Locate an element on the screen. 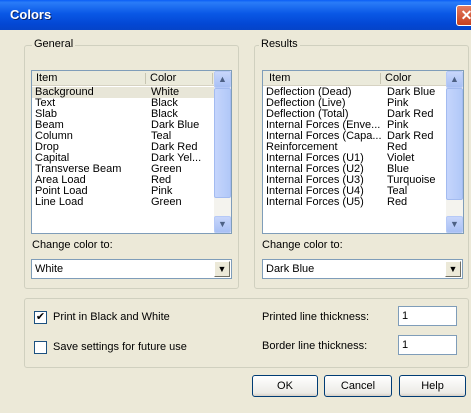  printed-line-thickness-value: 1 is located at coordinates (405, 316).